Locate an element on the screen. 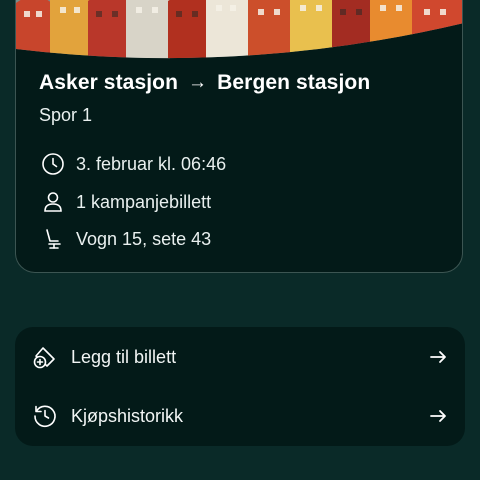  route-title: Asker stasjon → Bergen stasjon is located at coordinates (204, 83).